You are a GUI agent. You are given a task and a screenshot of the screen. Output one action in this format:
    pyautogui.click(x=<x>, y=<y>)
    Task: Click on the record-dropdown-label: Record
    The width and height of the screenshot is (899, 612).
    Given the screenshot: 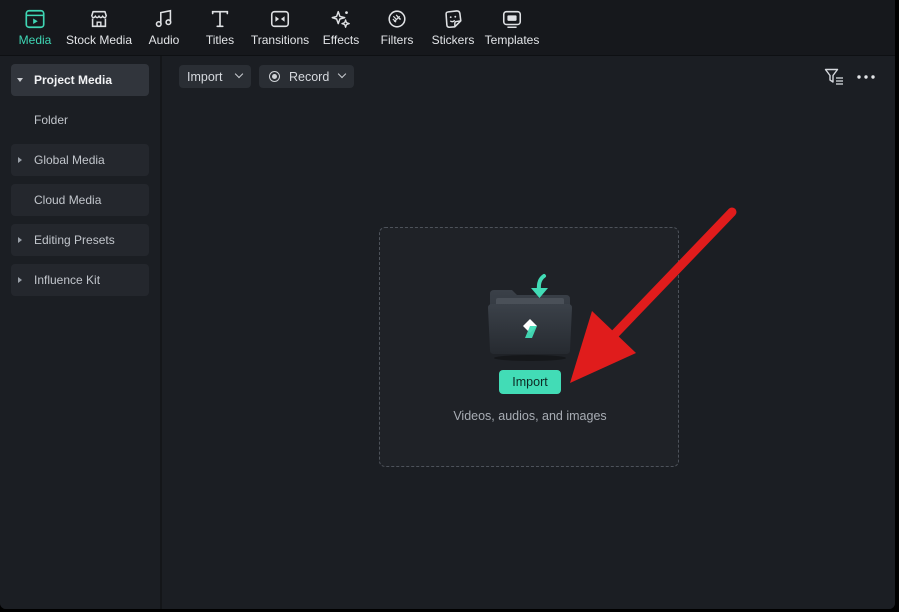 What is the action you would take?
    pyautogui.click(x=309, y=76)
    